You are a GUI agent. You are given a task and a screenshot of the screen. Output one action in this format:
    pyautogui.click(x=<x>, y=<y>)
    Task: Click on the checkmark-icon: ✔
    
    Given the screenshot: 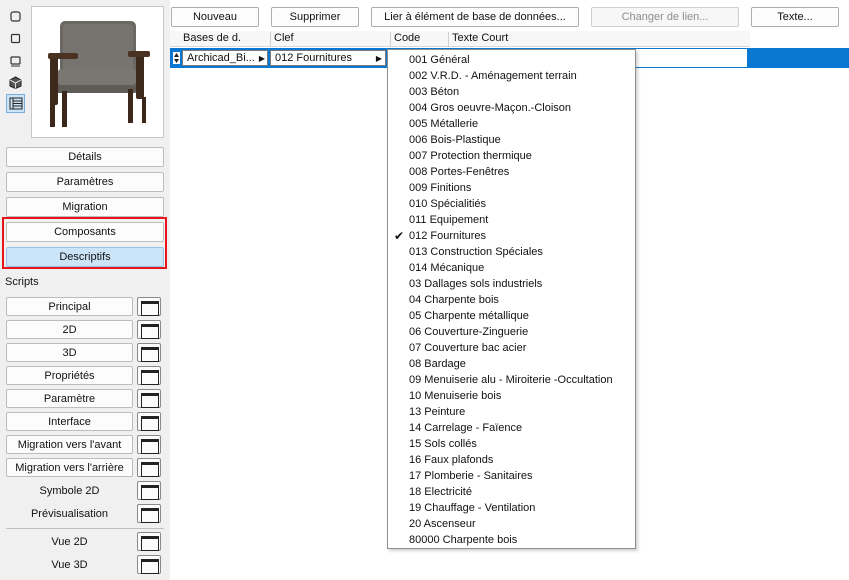 What is the action you would take?
    pyautogui.click(x=399, y=236)
    